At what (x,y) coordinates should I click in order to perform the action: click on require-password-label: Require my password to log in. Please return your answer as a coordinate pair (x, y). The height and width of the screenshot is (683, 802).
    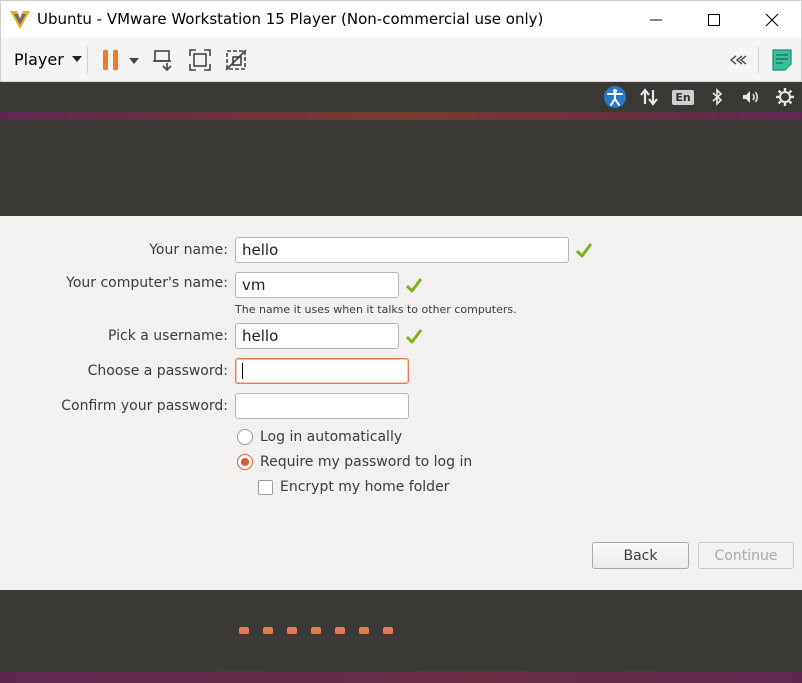
    Looking at the image, I should click on (366, 462).